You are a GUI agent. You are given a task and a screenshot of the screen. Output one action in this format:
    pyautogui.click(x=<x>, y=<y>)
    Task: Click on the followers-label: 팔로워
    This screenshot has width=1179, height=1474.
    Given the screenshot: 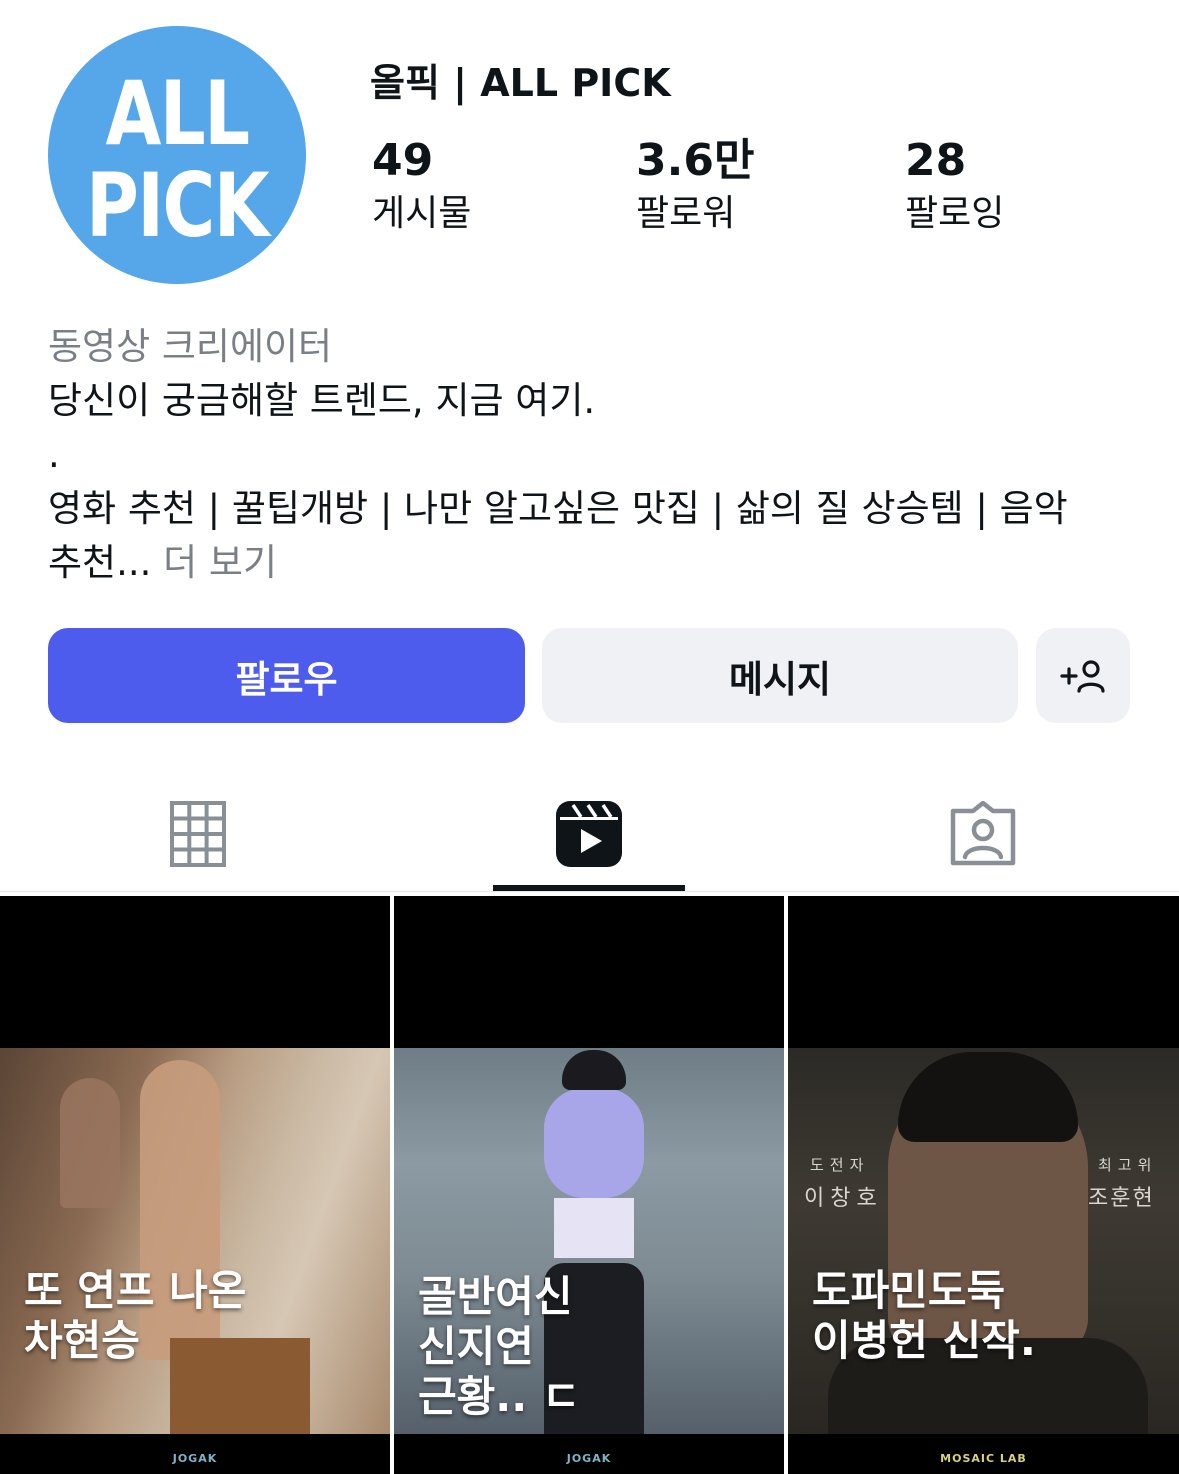 What is the action you would take?
    pyautogui.click(x=686, y=213)
    